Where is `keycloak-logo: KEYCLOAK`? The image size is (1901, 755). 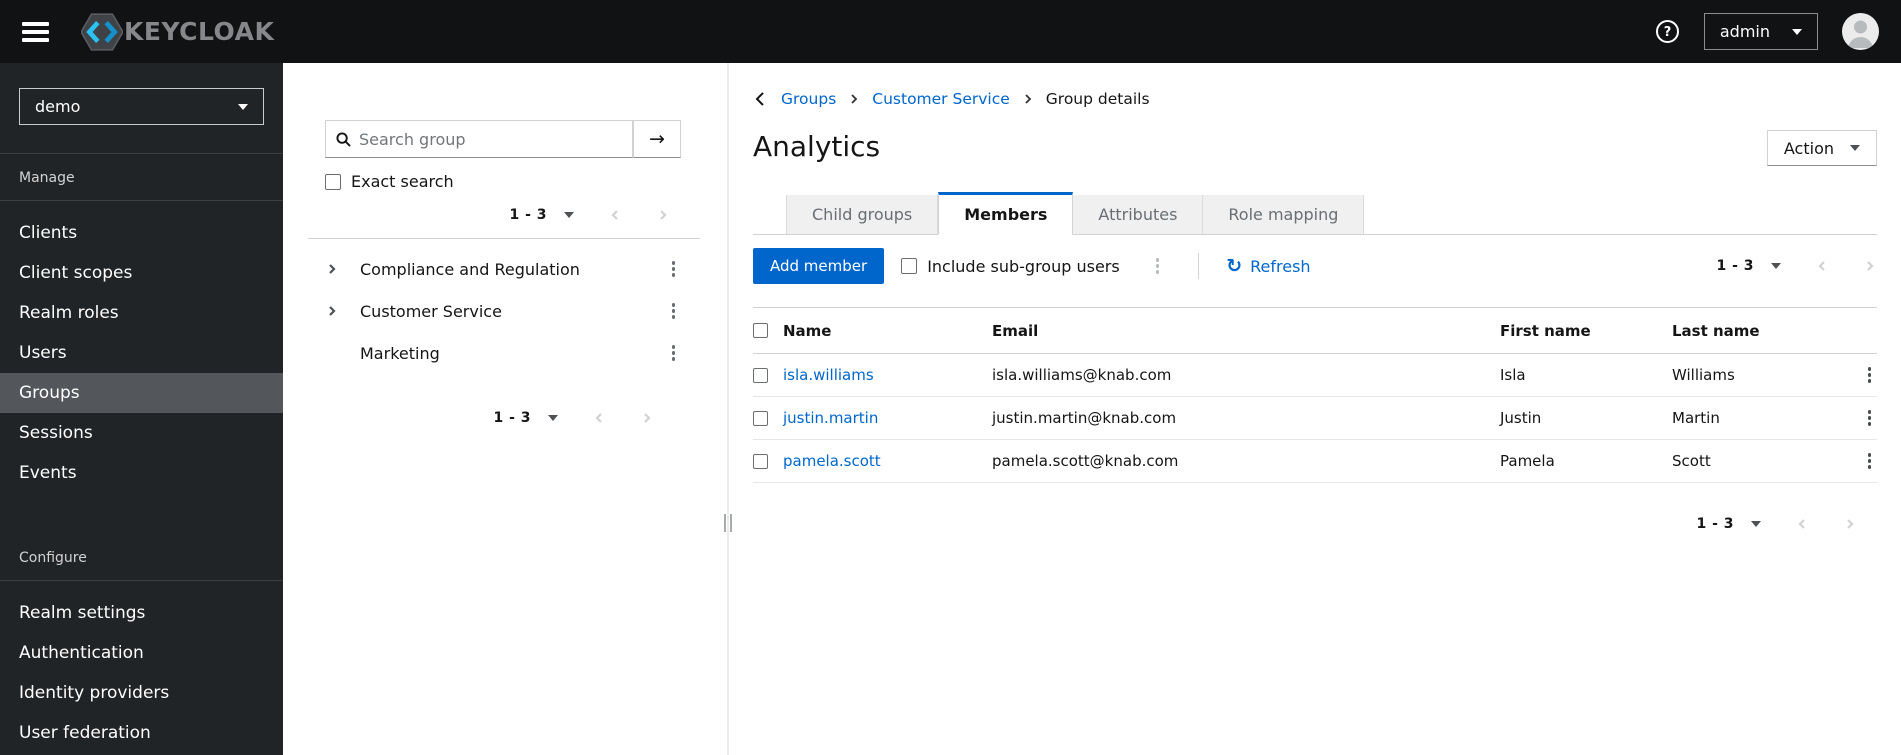 keycloak-logo: KEYCLOAK is located at coordinates (178, 31).